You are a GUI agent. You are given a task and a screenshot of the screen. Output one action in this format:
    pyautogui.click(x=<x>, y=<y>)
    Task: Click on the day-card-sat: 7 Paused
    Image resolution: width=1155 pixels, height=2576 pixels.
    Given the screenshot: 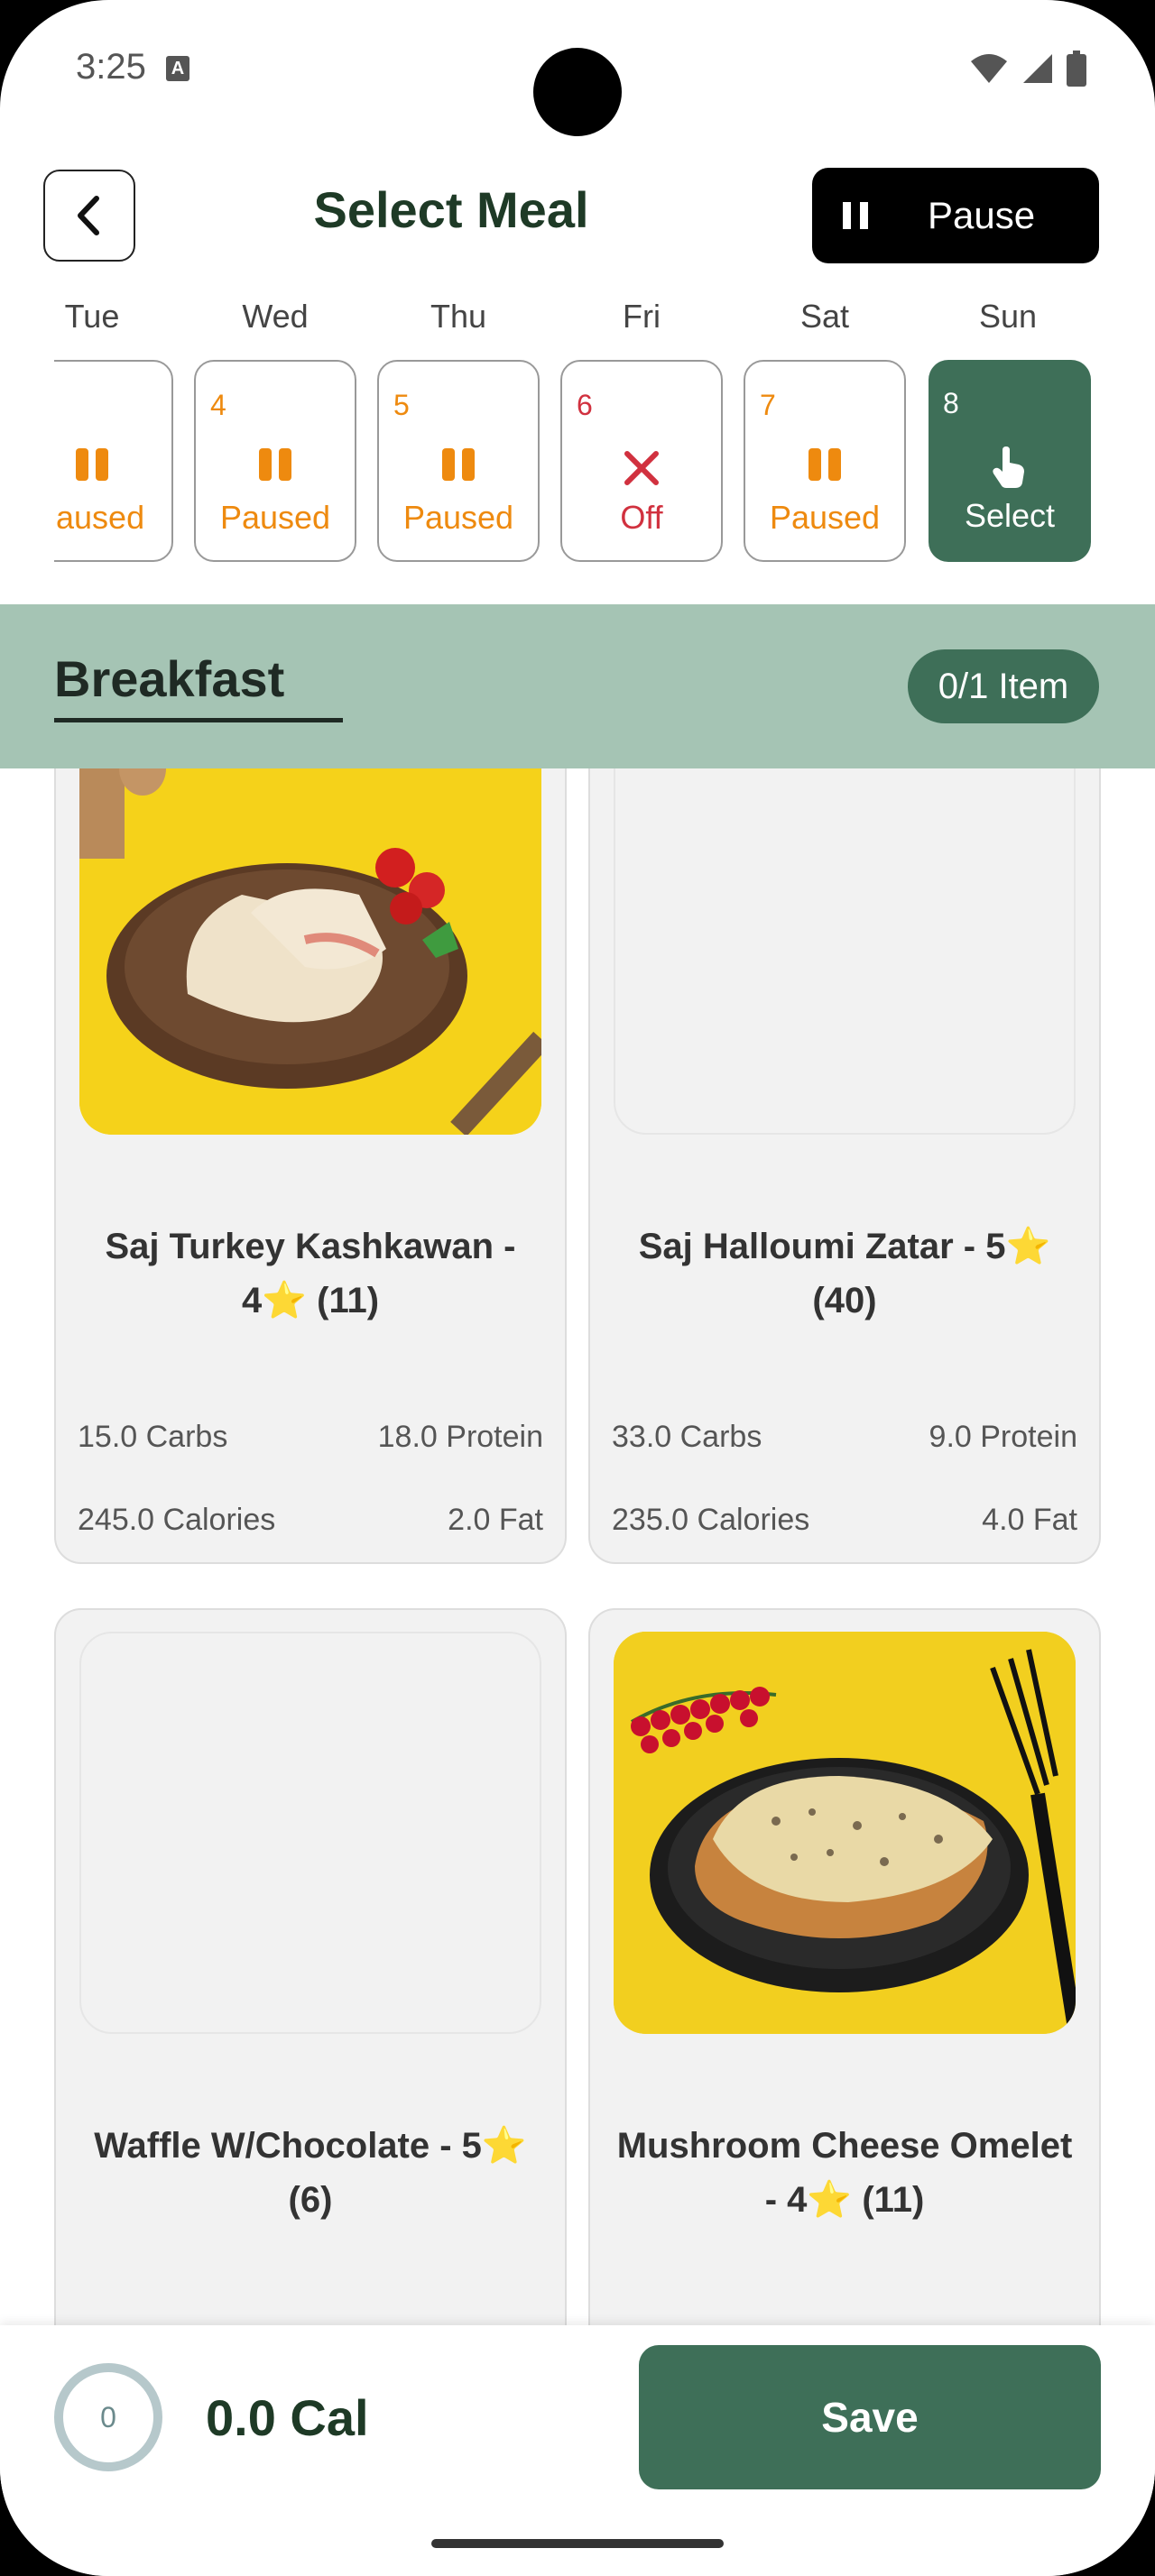 What is the action you would take?
    pyautogui.click(x=825, y=461)
    